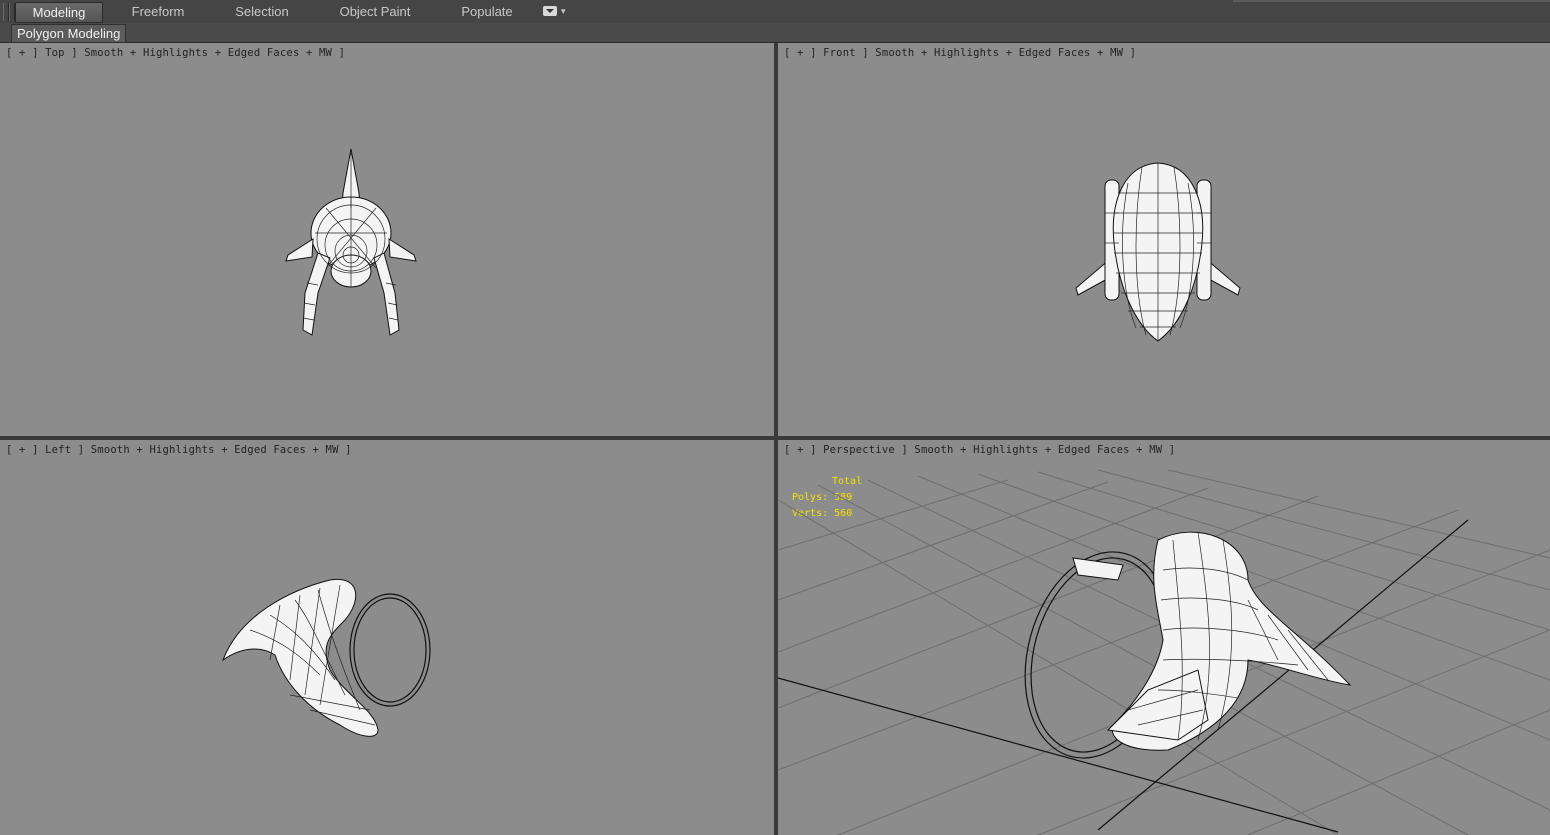 This screenshot has width=1550, height=835. I want to click on ribbon-panel-bar: Polygon Modeling, so click(775, 33).